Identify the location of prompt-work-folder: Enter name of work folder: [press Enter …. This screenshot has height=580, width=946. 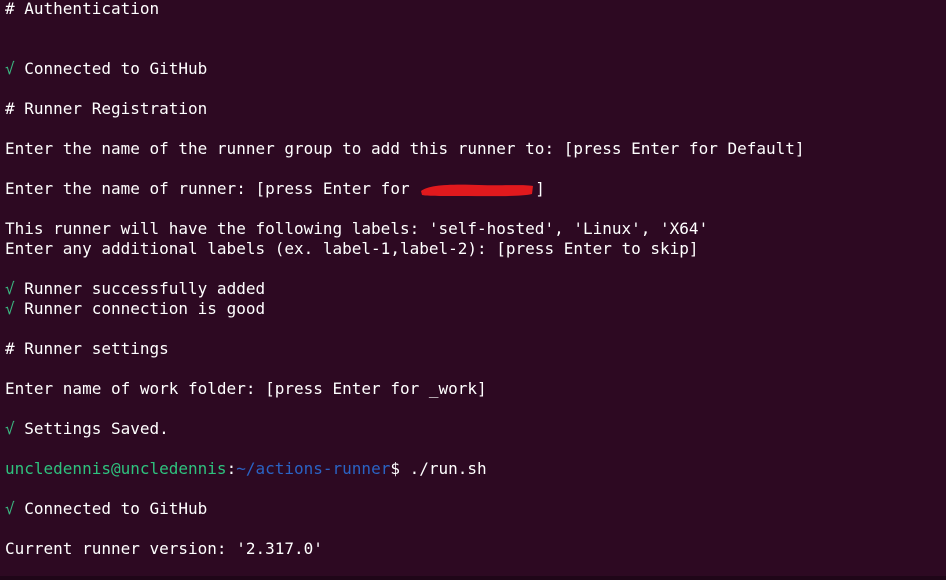
(246, 388).